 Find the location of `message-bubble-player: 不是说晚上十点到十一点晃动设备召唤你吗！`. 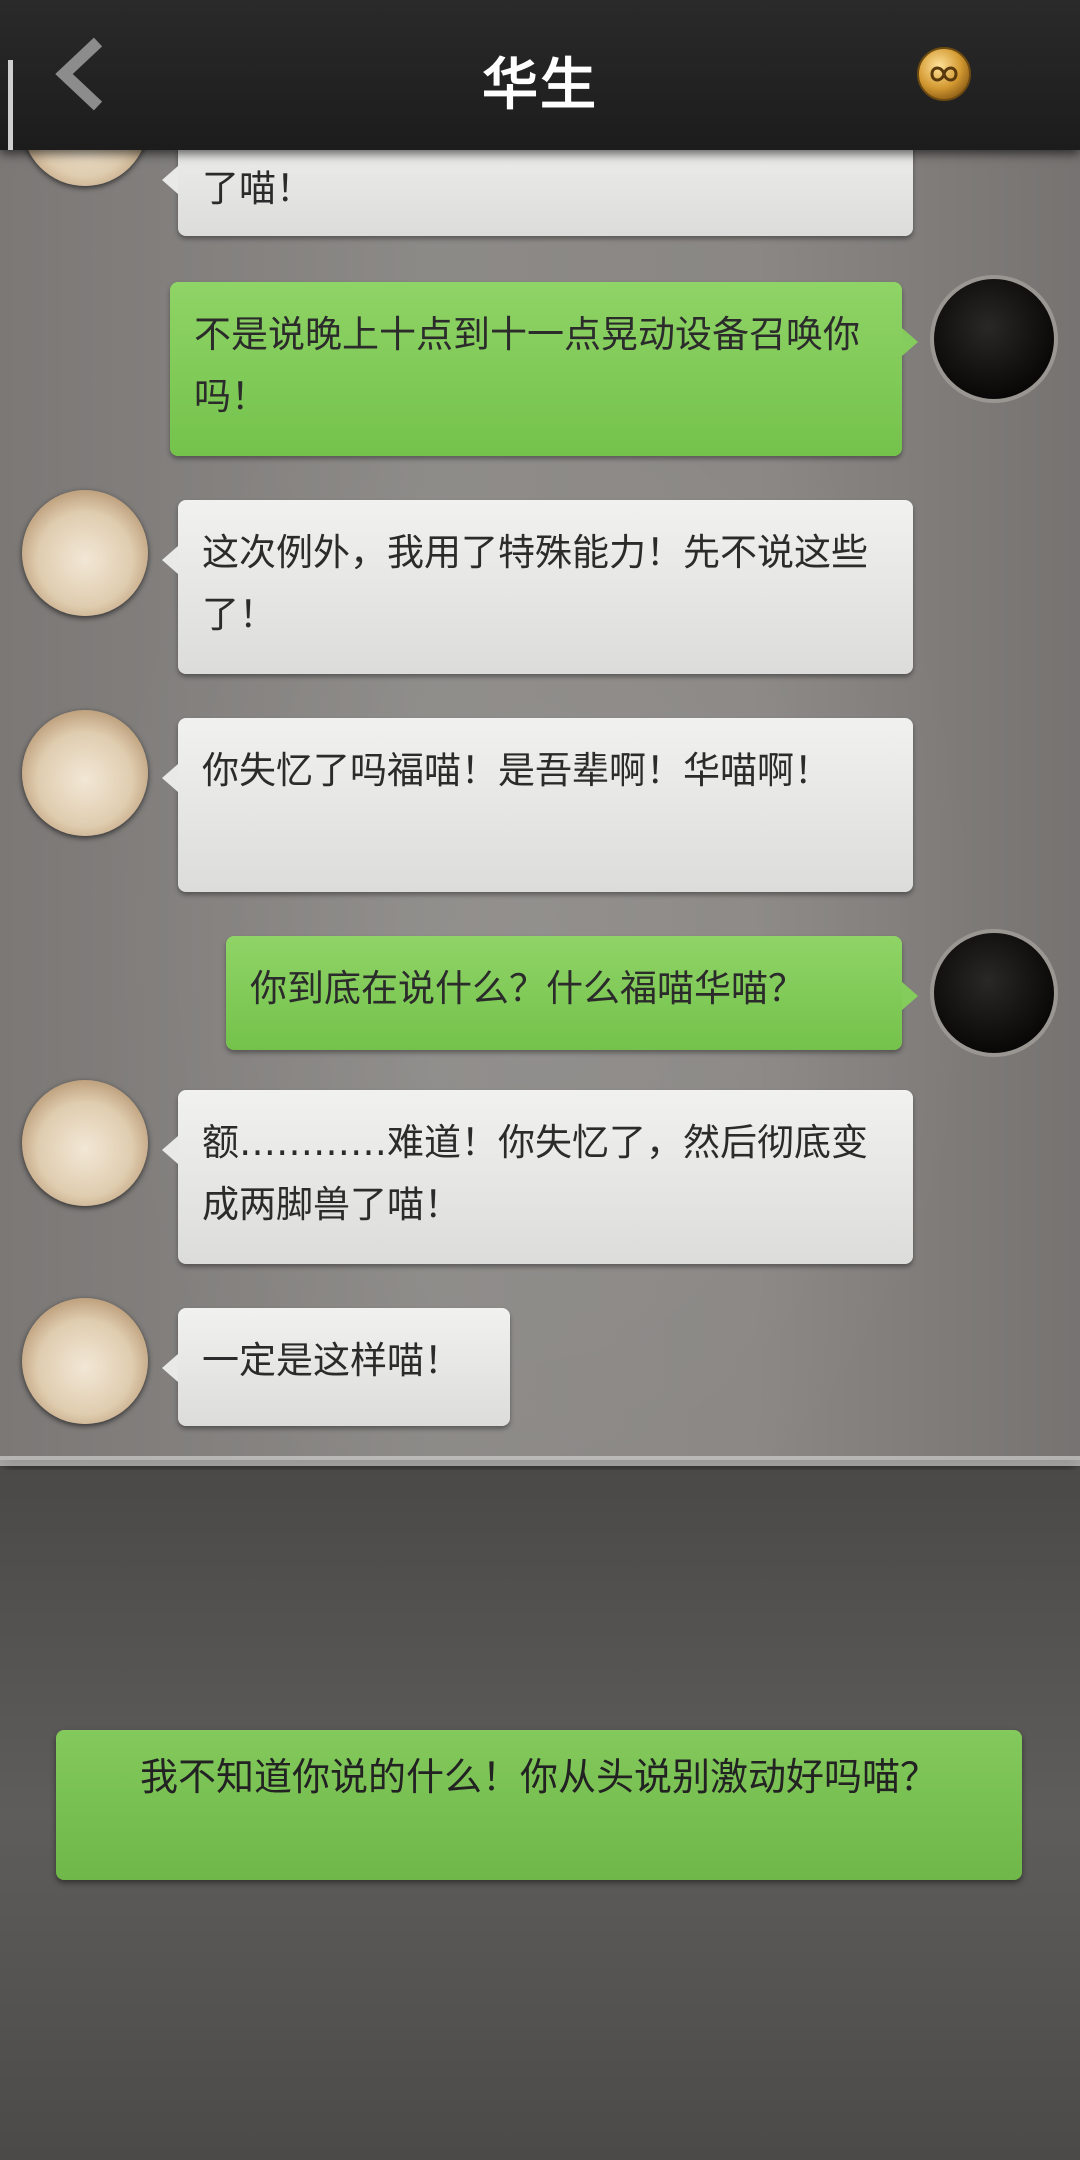

message-bubble-player: 不是说晚上十点到十一点晃动设备召唤你吗！ is located at coordinates (544, 369).